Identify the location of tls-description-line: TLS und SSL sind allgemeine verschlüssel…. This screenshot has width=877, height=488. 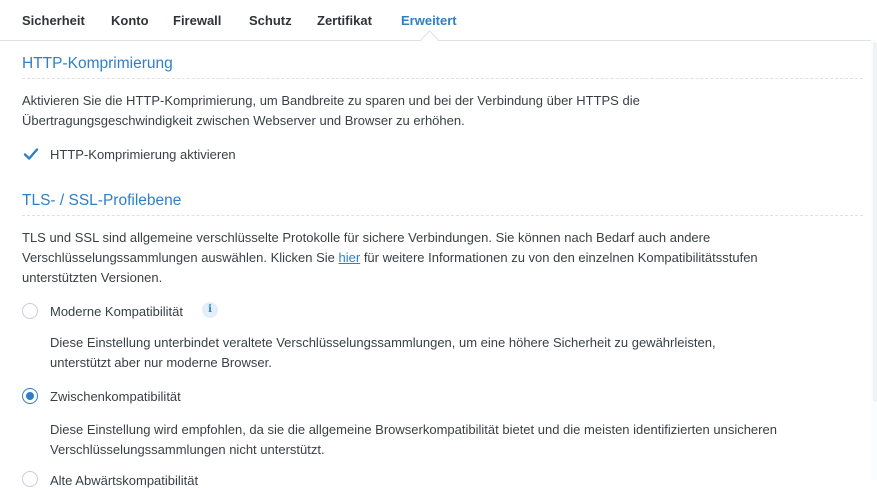
(366, 237).